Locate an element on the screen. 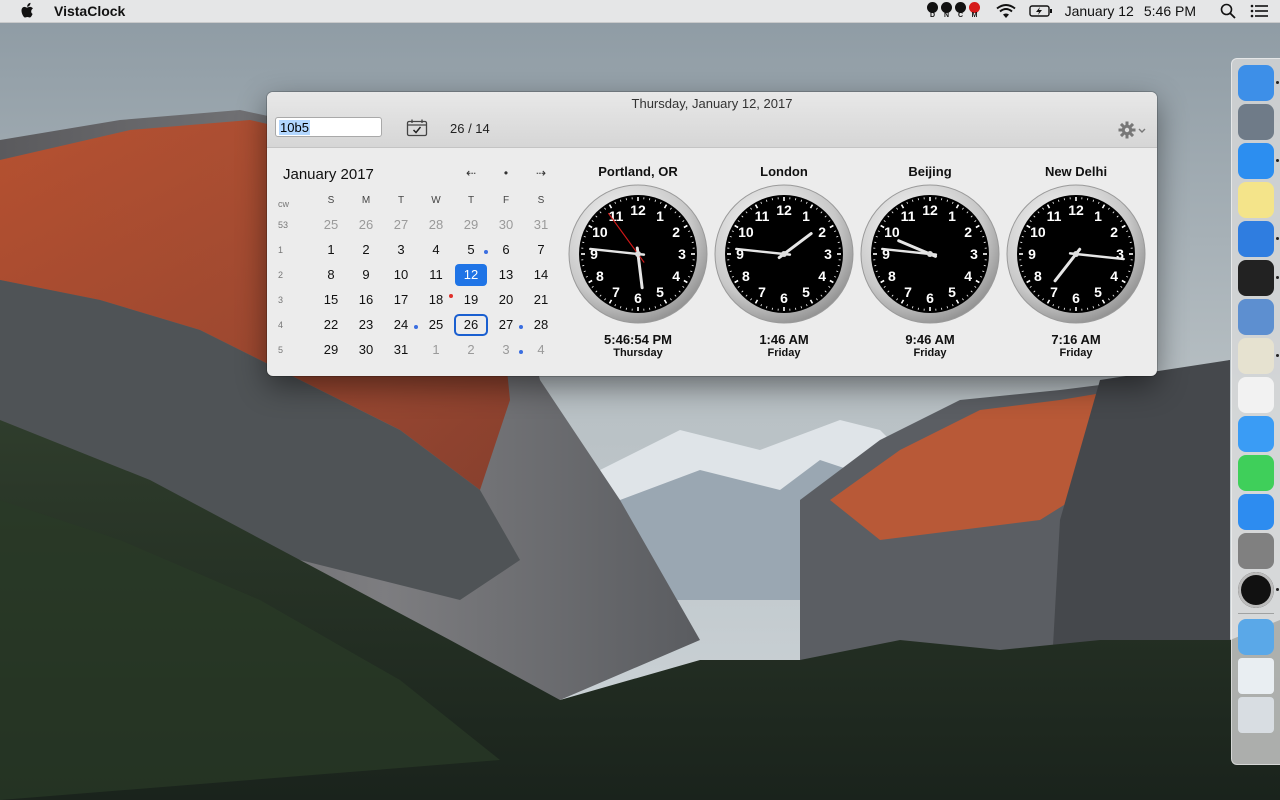 The width and height of the screenshot is (1280, 800). today-button: • is located at coordinates (506, 173).